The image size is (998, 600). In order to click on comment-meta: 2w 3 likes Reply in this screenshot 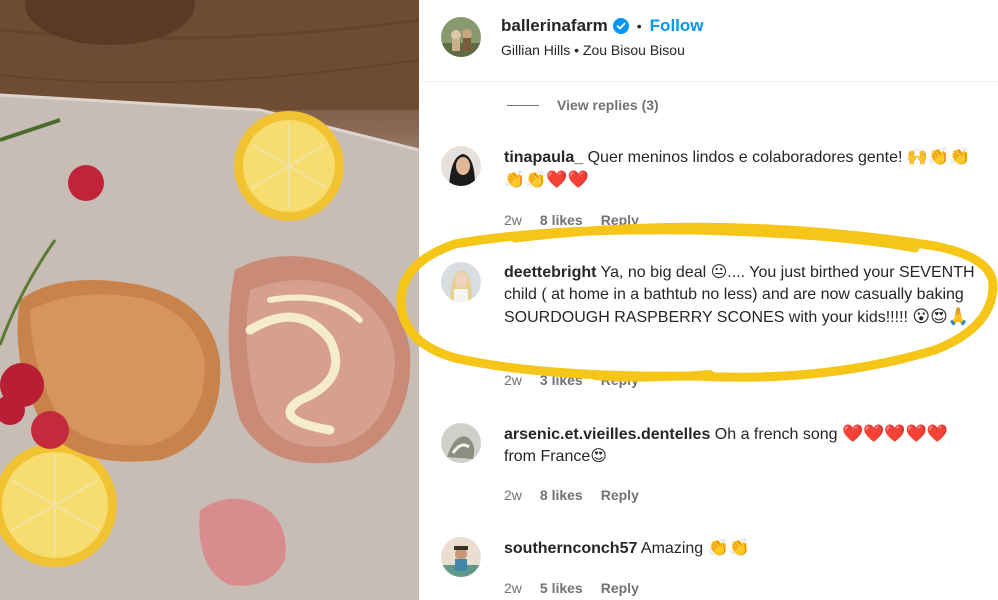, I will do `click(580, 380)`.